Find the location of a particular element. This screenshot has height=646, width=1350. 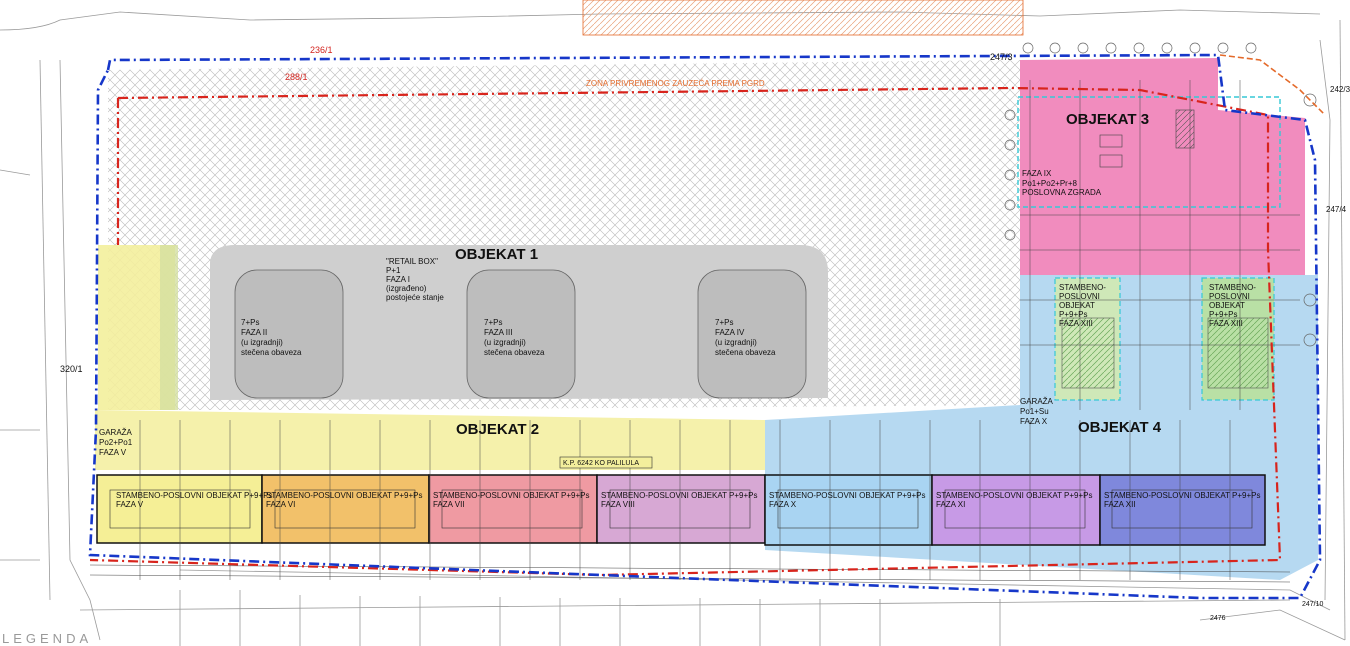

green-tower-left-hatch is located at coordinates (1088, 353).